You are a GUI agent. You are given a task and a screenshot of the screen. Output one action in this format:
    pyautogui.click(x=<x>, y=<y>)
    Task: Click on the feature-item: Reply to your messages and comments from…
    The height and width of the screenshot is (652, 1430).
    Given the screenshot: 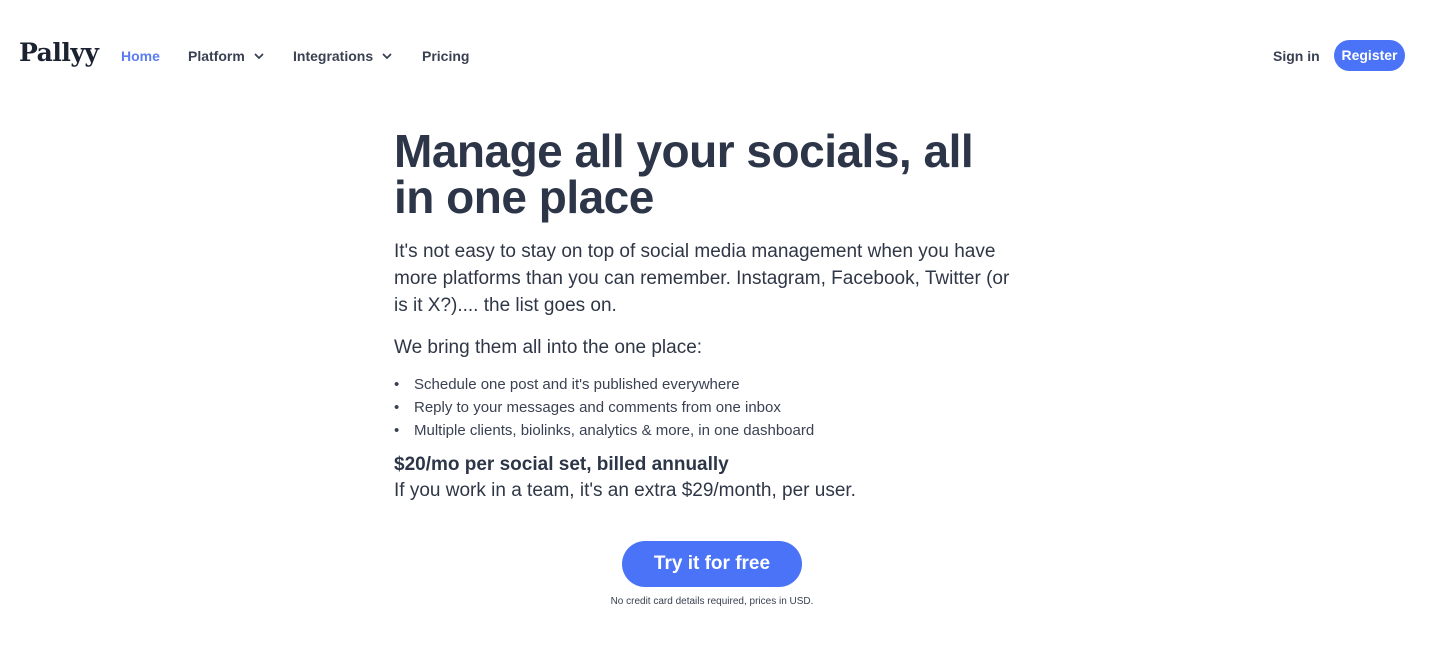 What is the action you would take?
    pyautogui.click(x=714, y=407)
    